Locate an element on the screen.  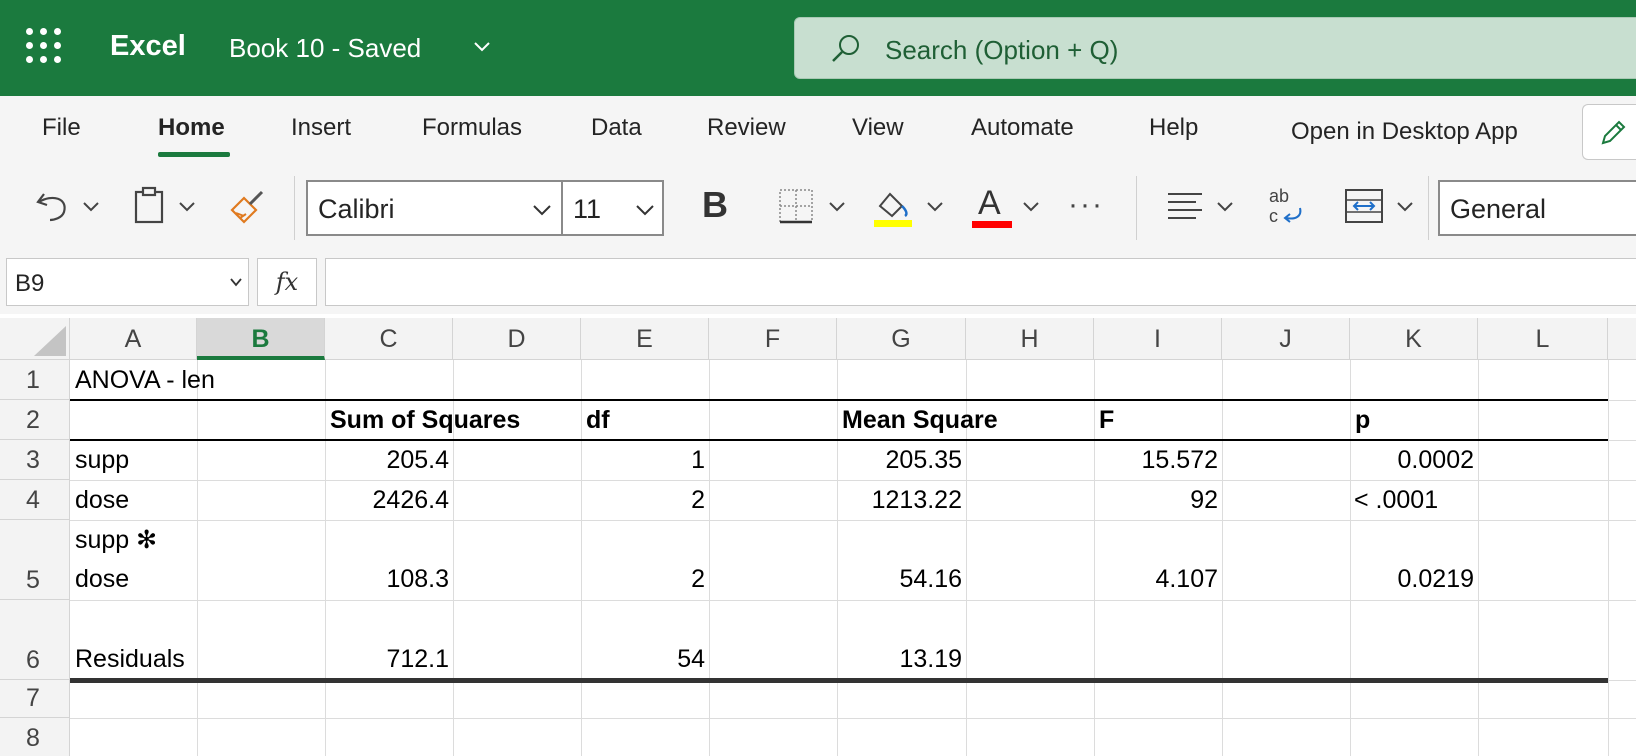
column-header-j: J is located at coordinates (1286, 339).